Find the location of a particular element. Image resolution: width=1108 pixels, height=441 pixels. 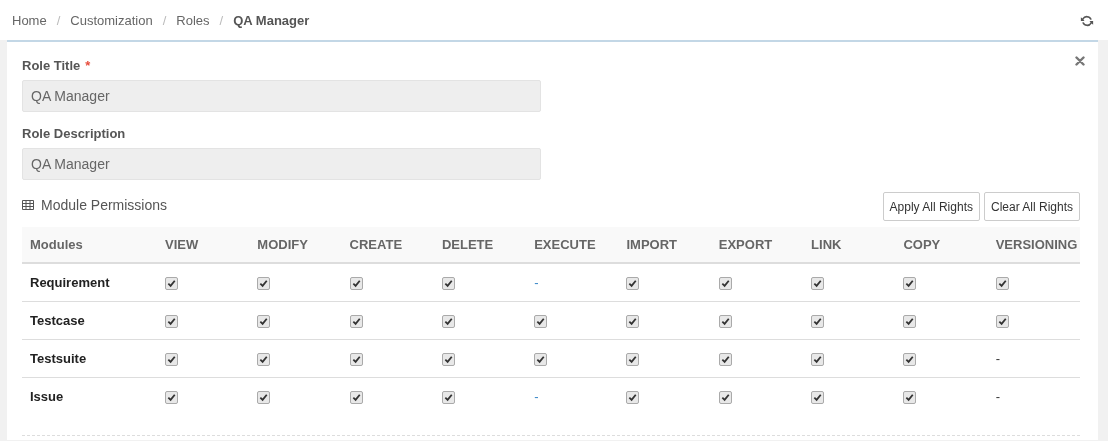

column-header: COPY is located at coordinates (941, 245).